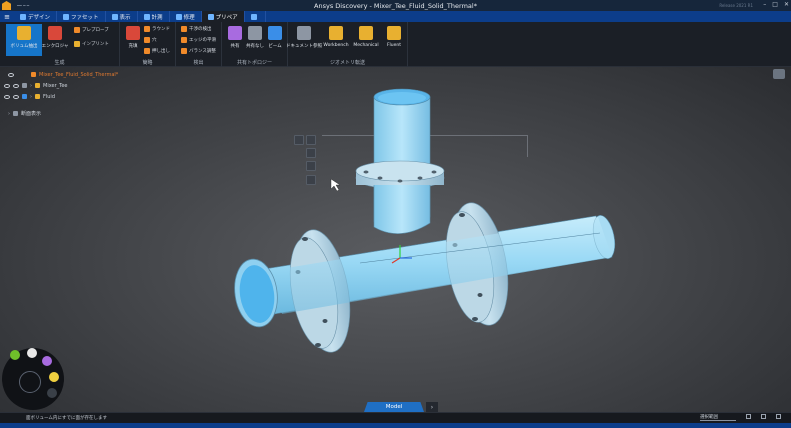  What do you see at coordinates (55, 46) in the screenshot?
I see `enclosure-label: エンクロジャ` at bounding box center [55, 46].